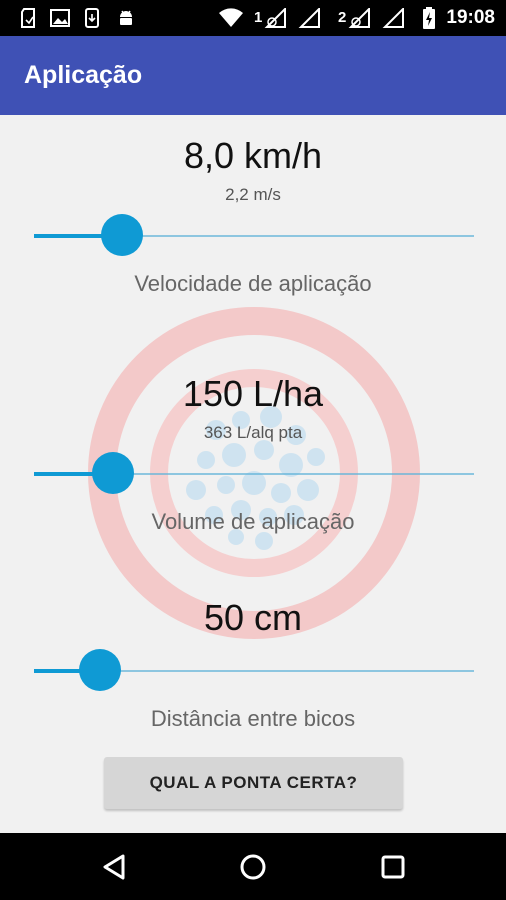 This screenshot has height=900, width=506. What do you see at coordinates (254, 671) in the screenshot?
I see `nozzle-spacing-slider` at bounding box center [254, 671].